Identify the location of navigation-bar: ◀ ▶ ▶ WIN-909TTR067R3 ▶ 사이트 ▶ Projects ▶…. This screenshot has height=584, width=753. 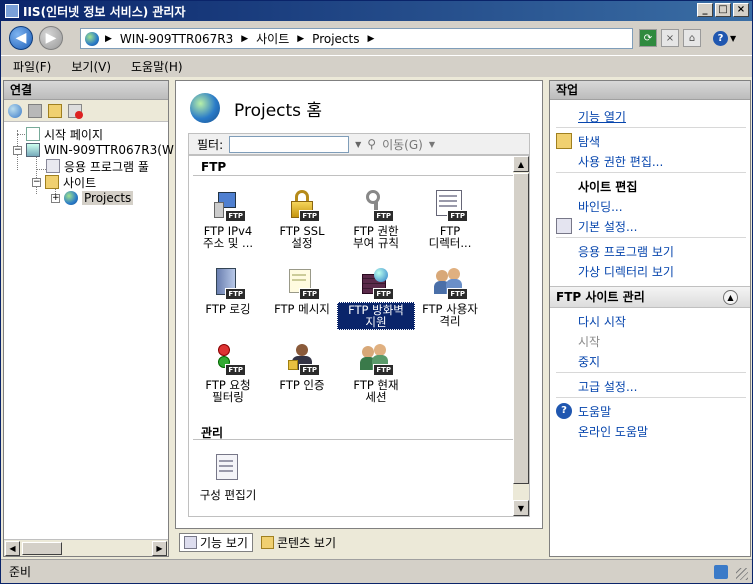
(376, 38).